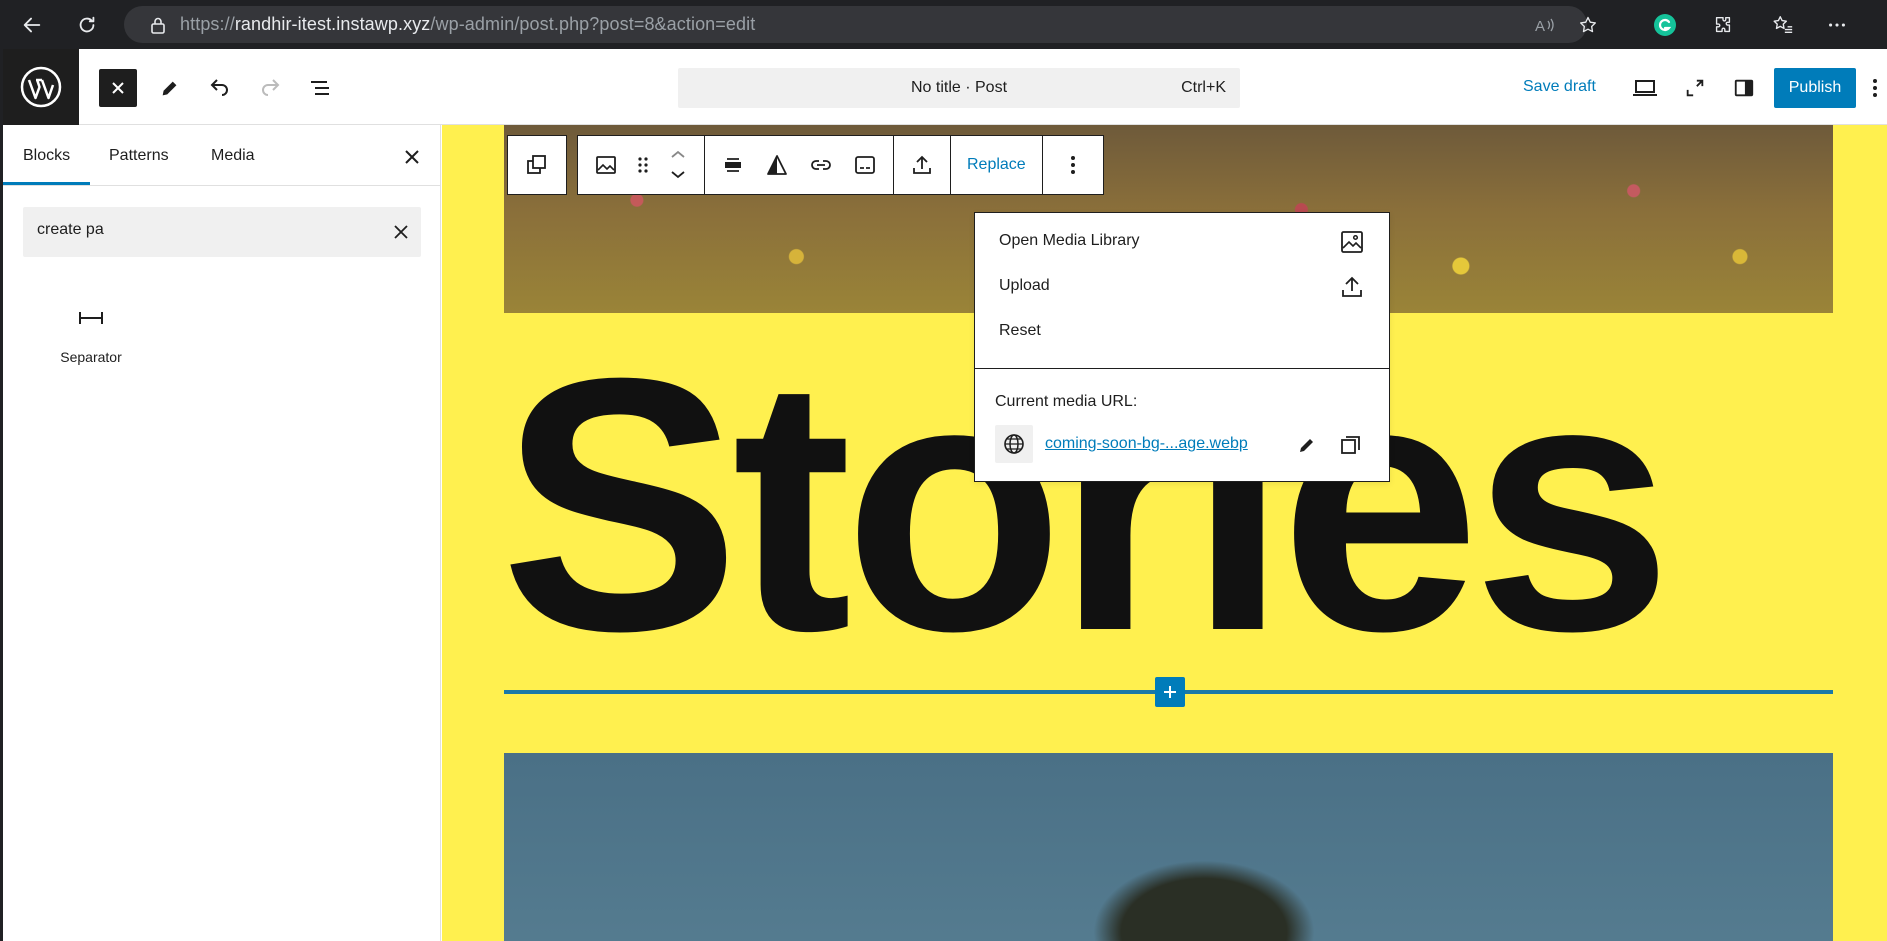 Image resolution: width=1887 pixels, height=941 pixels. What do you see at coordinates (207, 24) in the screenshot?
I see `url-scheme: https://` at bounding box center [207, 24].